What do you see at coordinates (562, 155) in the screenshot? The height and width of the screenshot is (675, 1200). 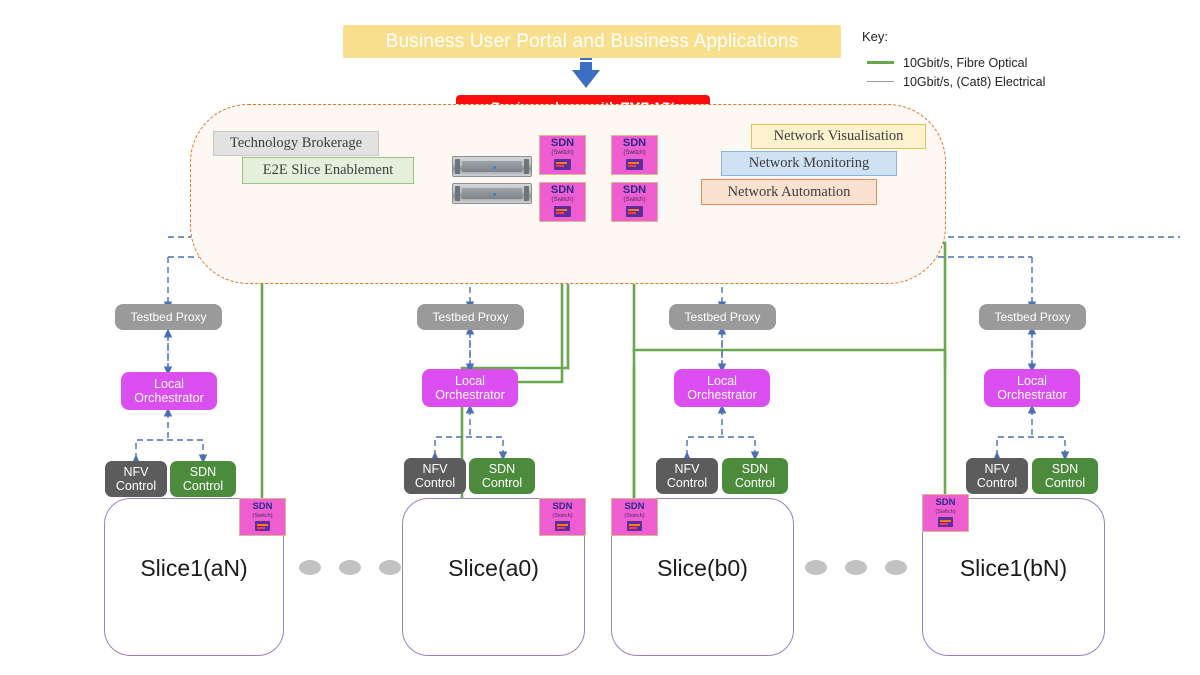 I see `core-sdn-switch-1: SDN (Switch)` at bounding box center [562, 155].